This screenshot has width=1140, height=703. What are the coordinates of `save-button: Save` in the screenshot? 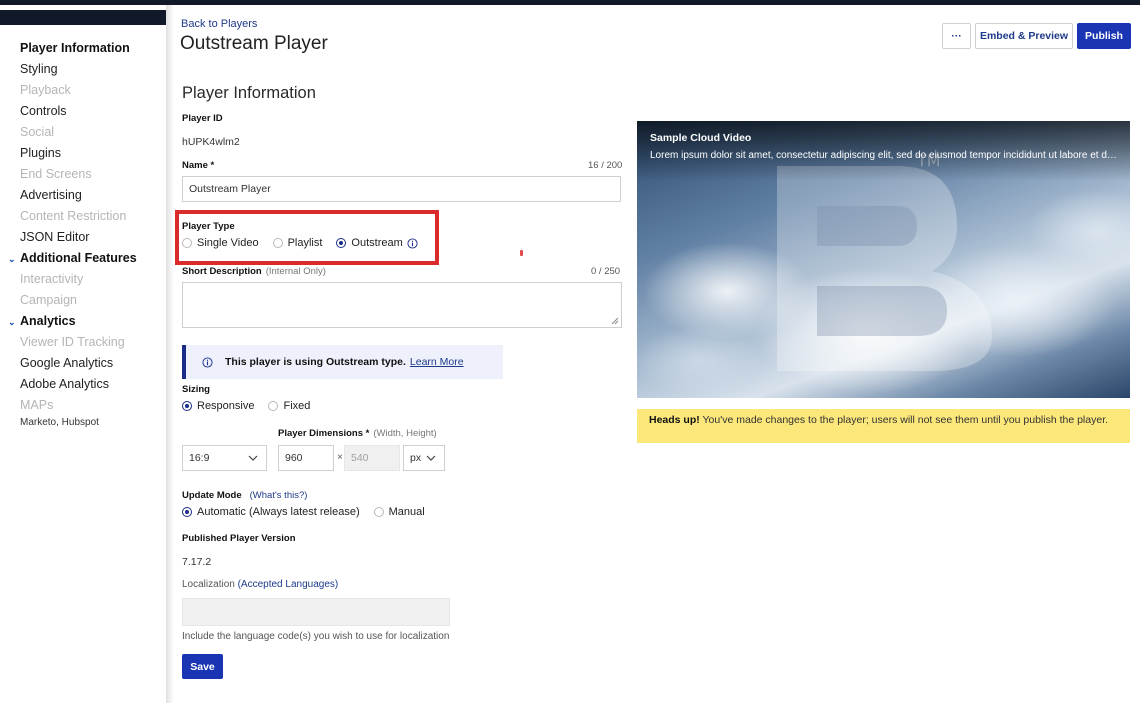 It's located at (202, 666).